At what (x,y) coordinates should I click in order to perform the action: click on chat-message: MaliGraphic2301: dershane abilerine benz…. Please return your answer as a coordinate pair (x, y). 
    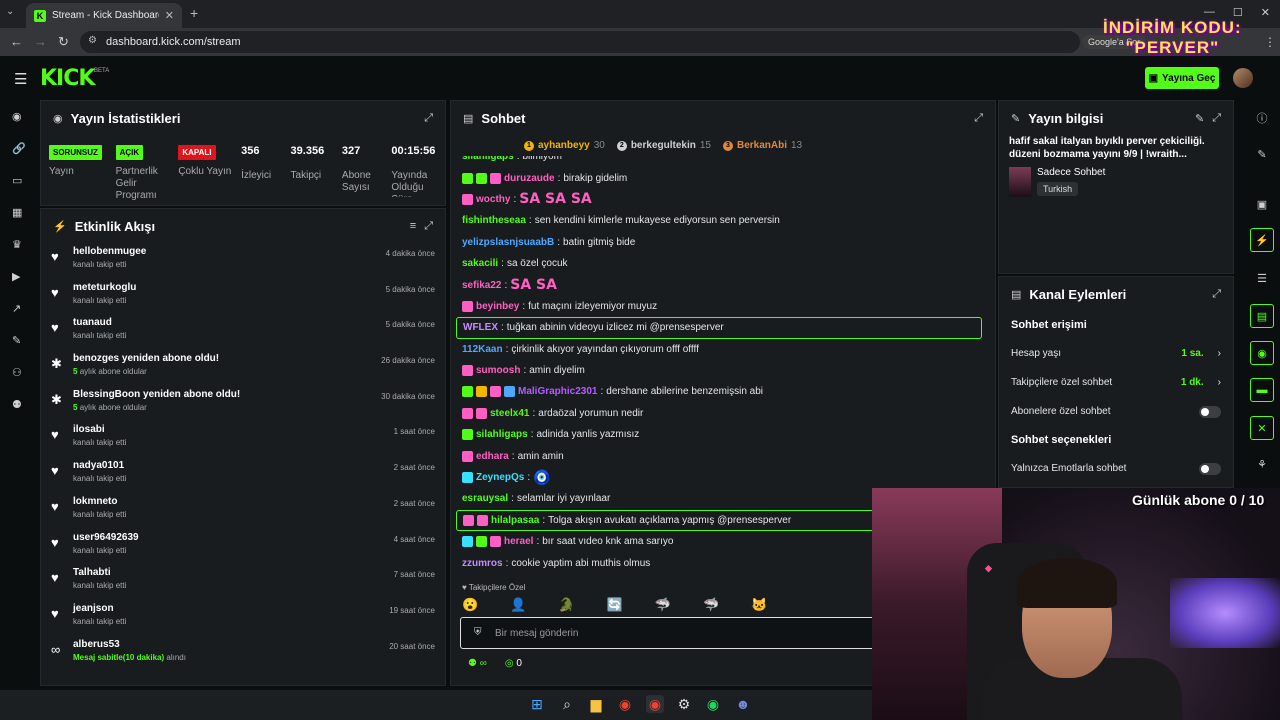
    Looking at the image, I should click on (723, 391).